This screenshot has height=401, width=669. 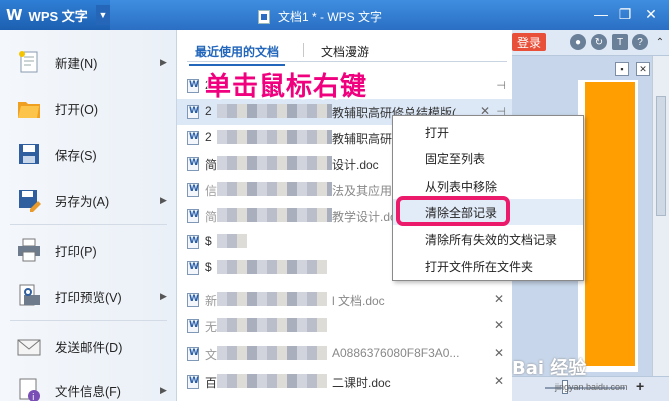 I want to click on annotation-right-click: 单击鼠标右键, so click(x=286, y=87).